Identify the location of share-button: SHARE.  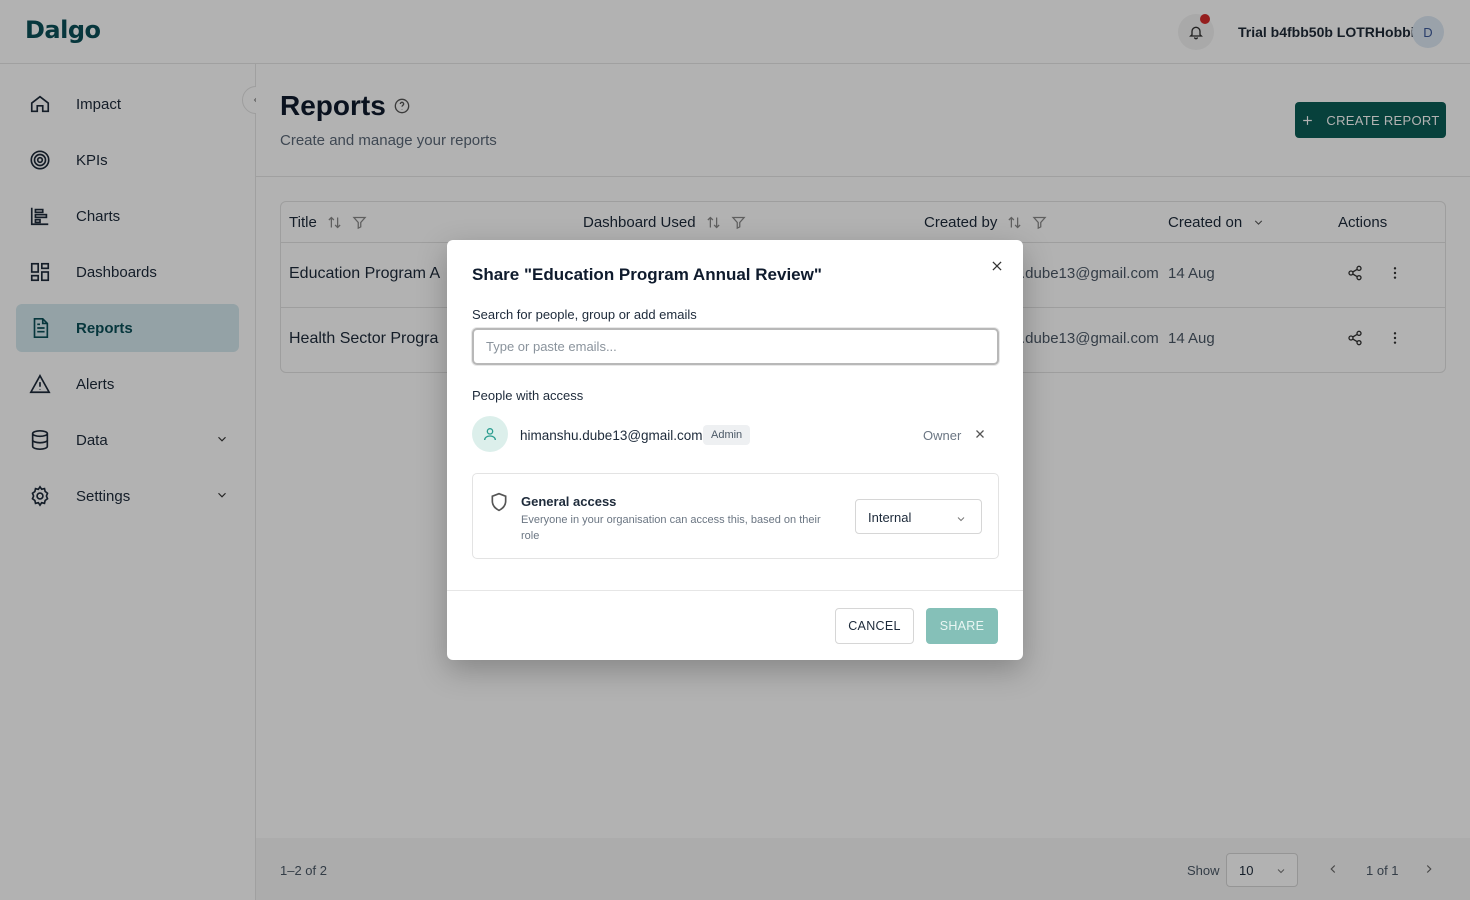
(962, 626).